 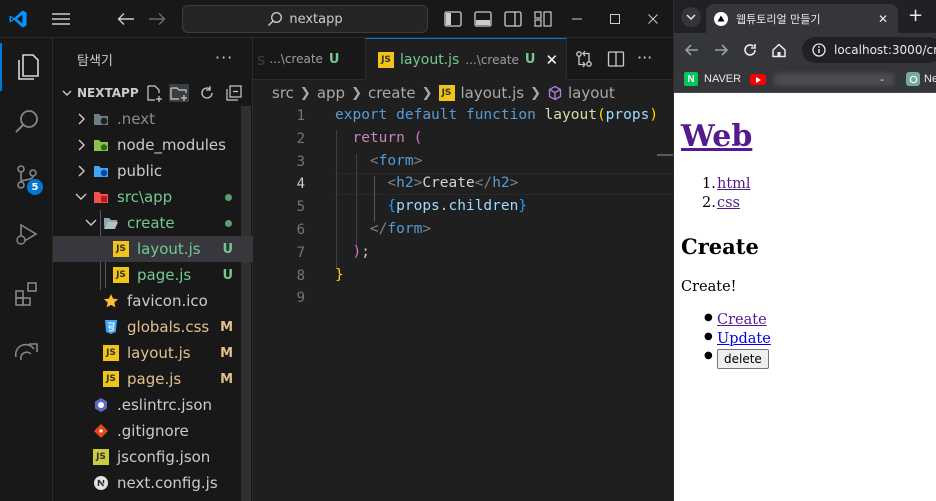 What do you see at coordinates (126, 19) in the screenshot?
I see `back-arrow-icon` at bounding box center [126, 19].